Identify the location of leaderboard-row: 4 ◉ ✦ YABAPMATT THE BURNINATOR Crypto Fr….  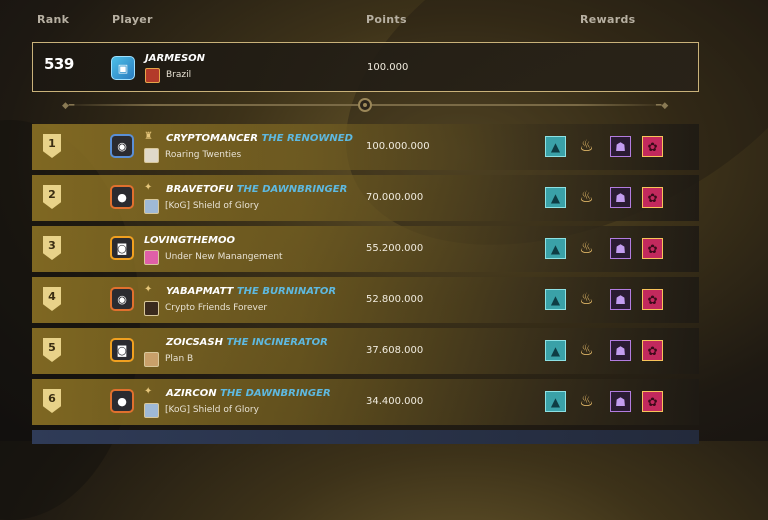
(365, 300).